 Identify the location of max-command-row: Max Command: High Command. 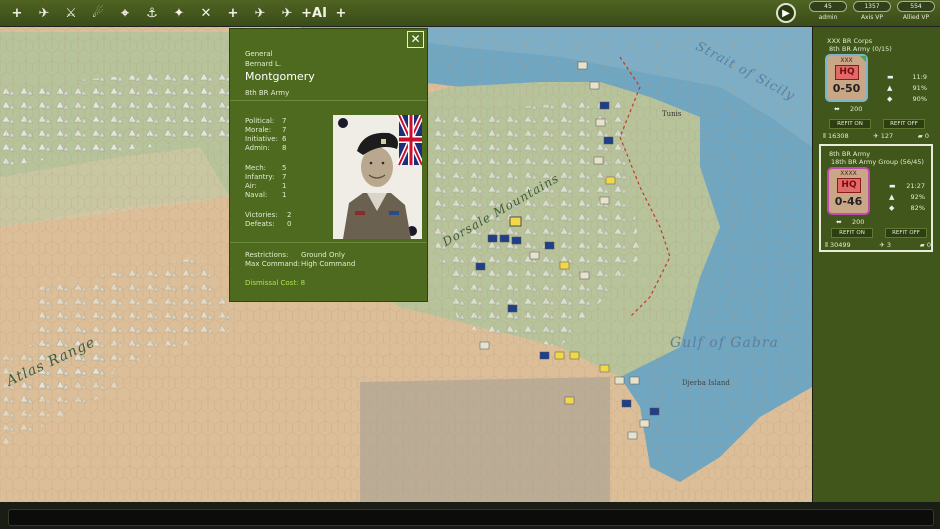
(300, 264).